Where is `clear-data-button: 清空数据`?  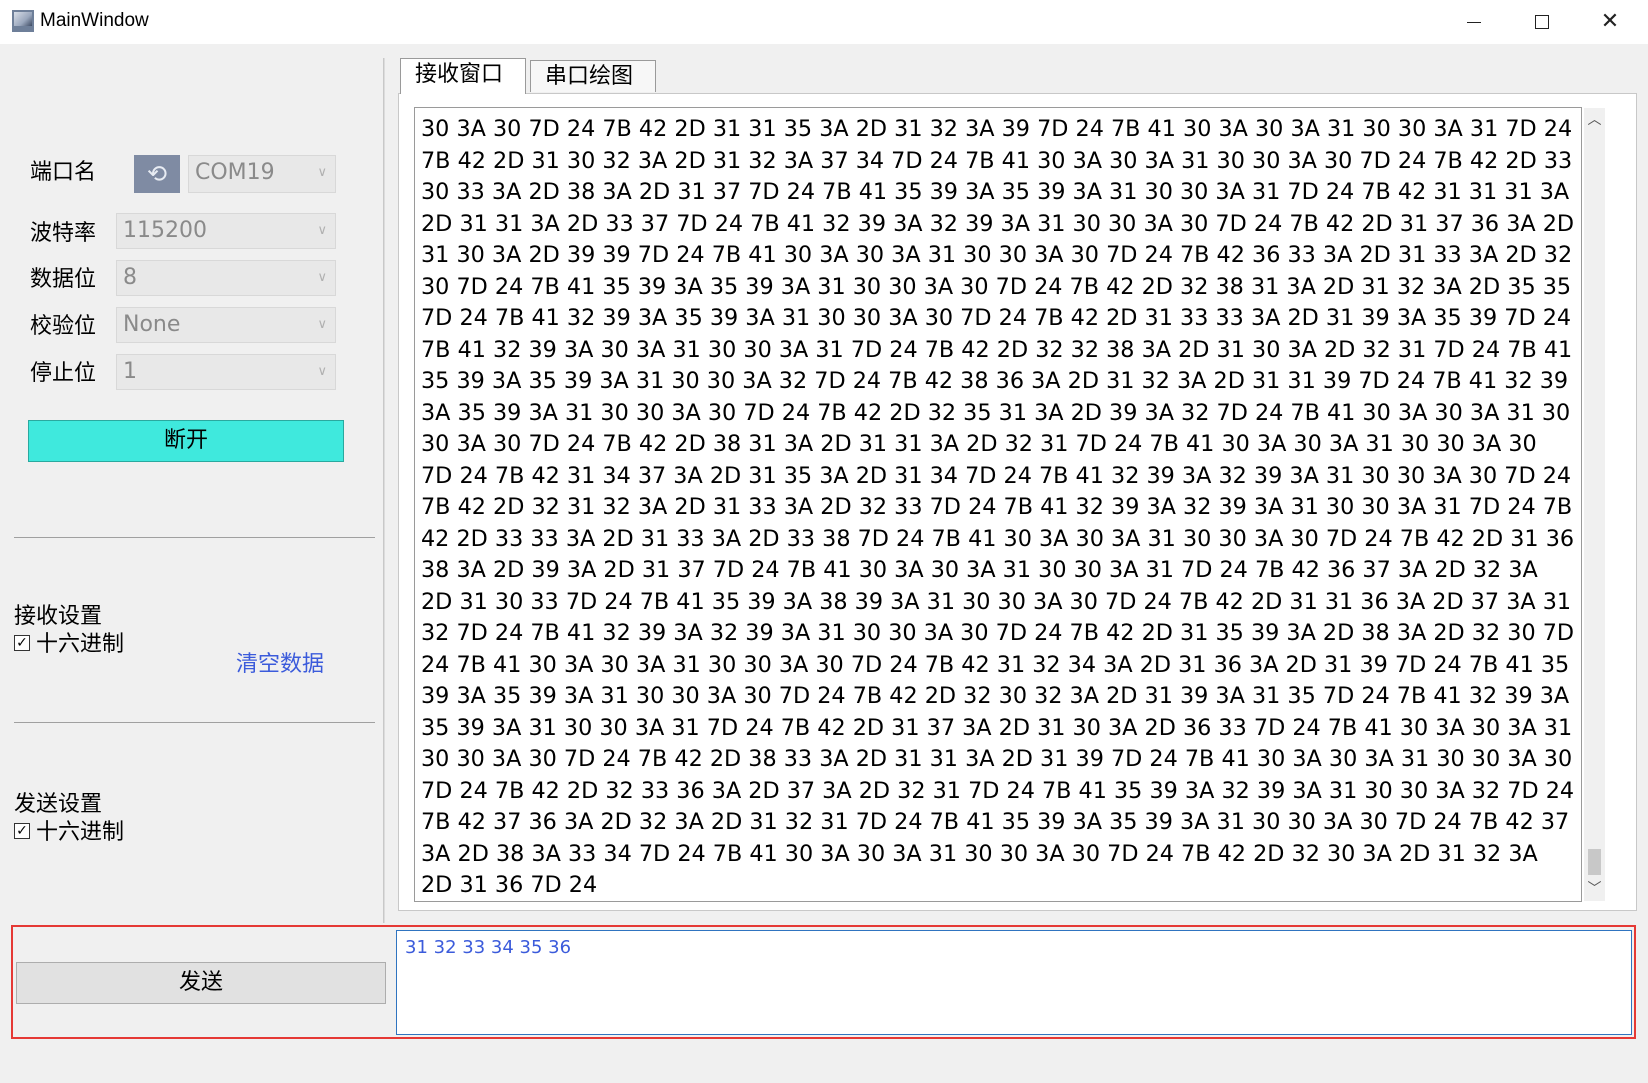
clear-data-button: 清空数据 is located at coordinates (280, 662).